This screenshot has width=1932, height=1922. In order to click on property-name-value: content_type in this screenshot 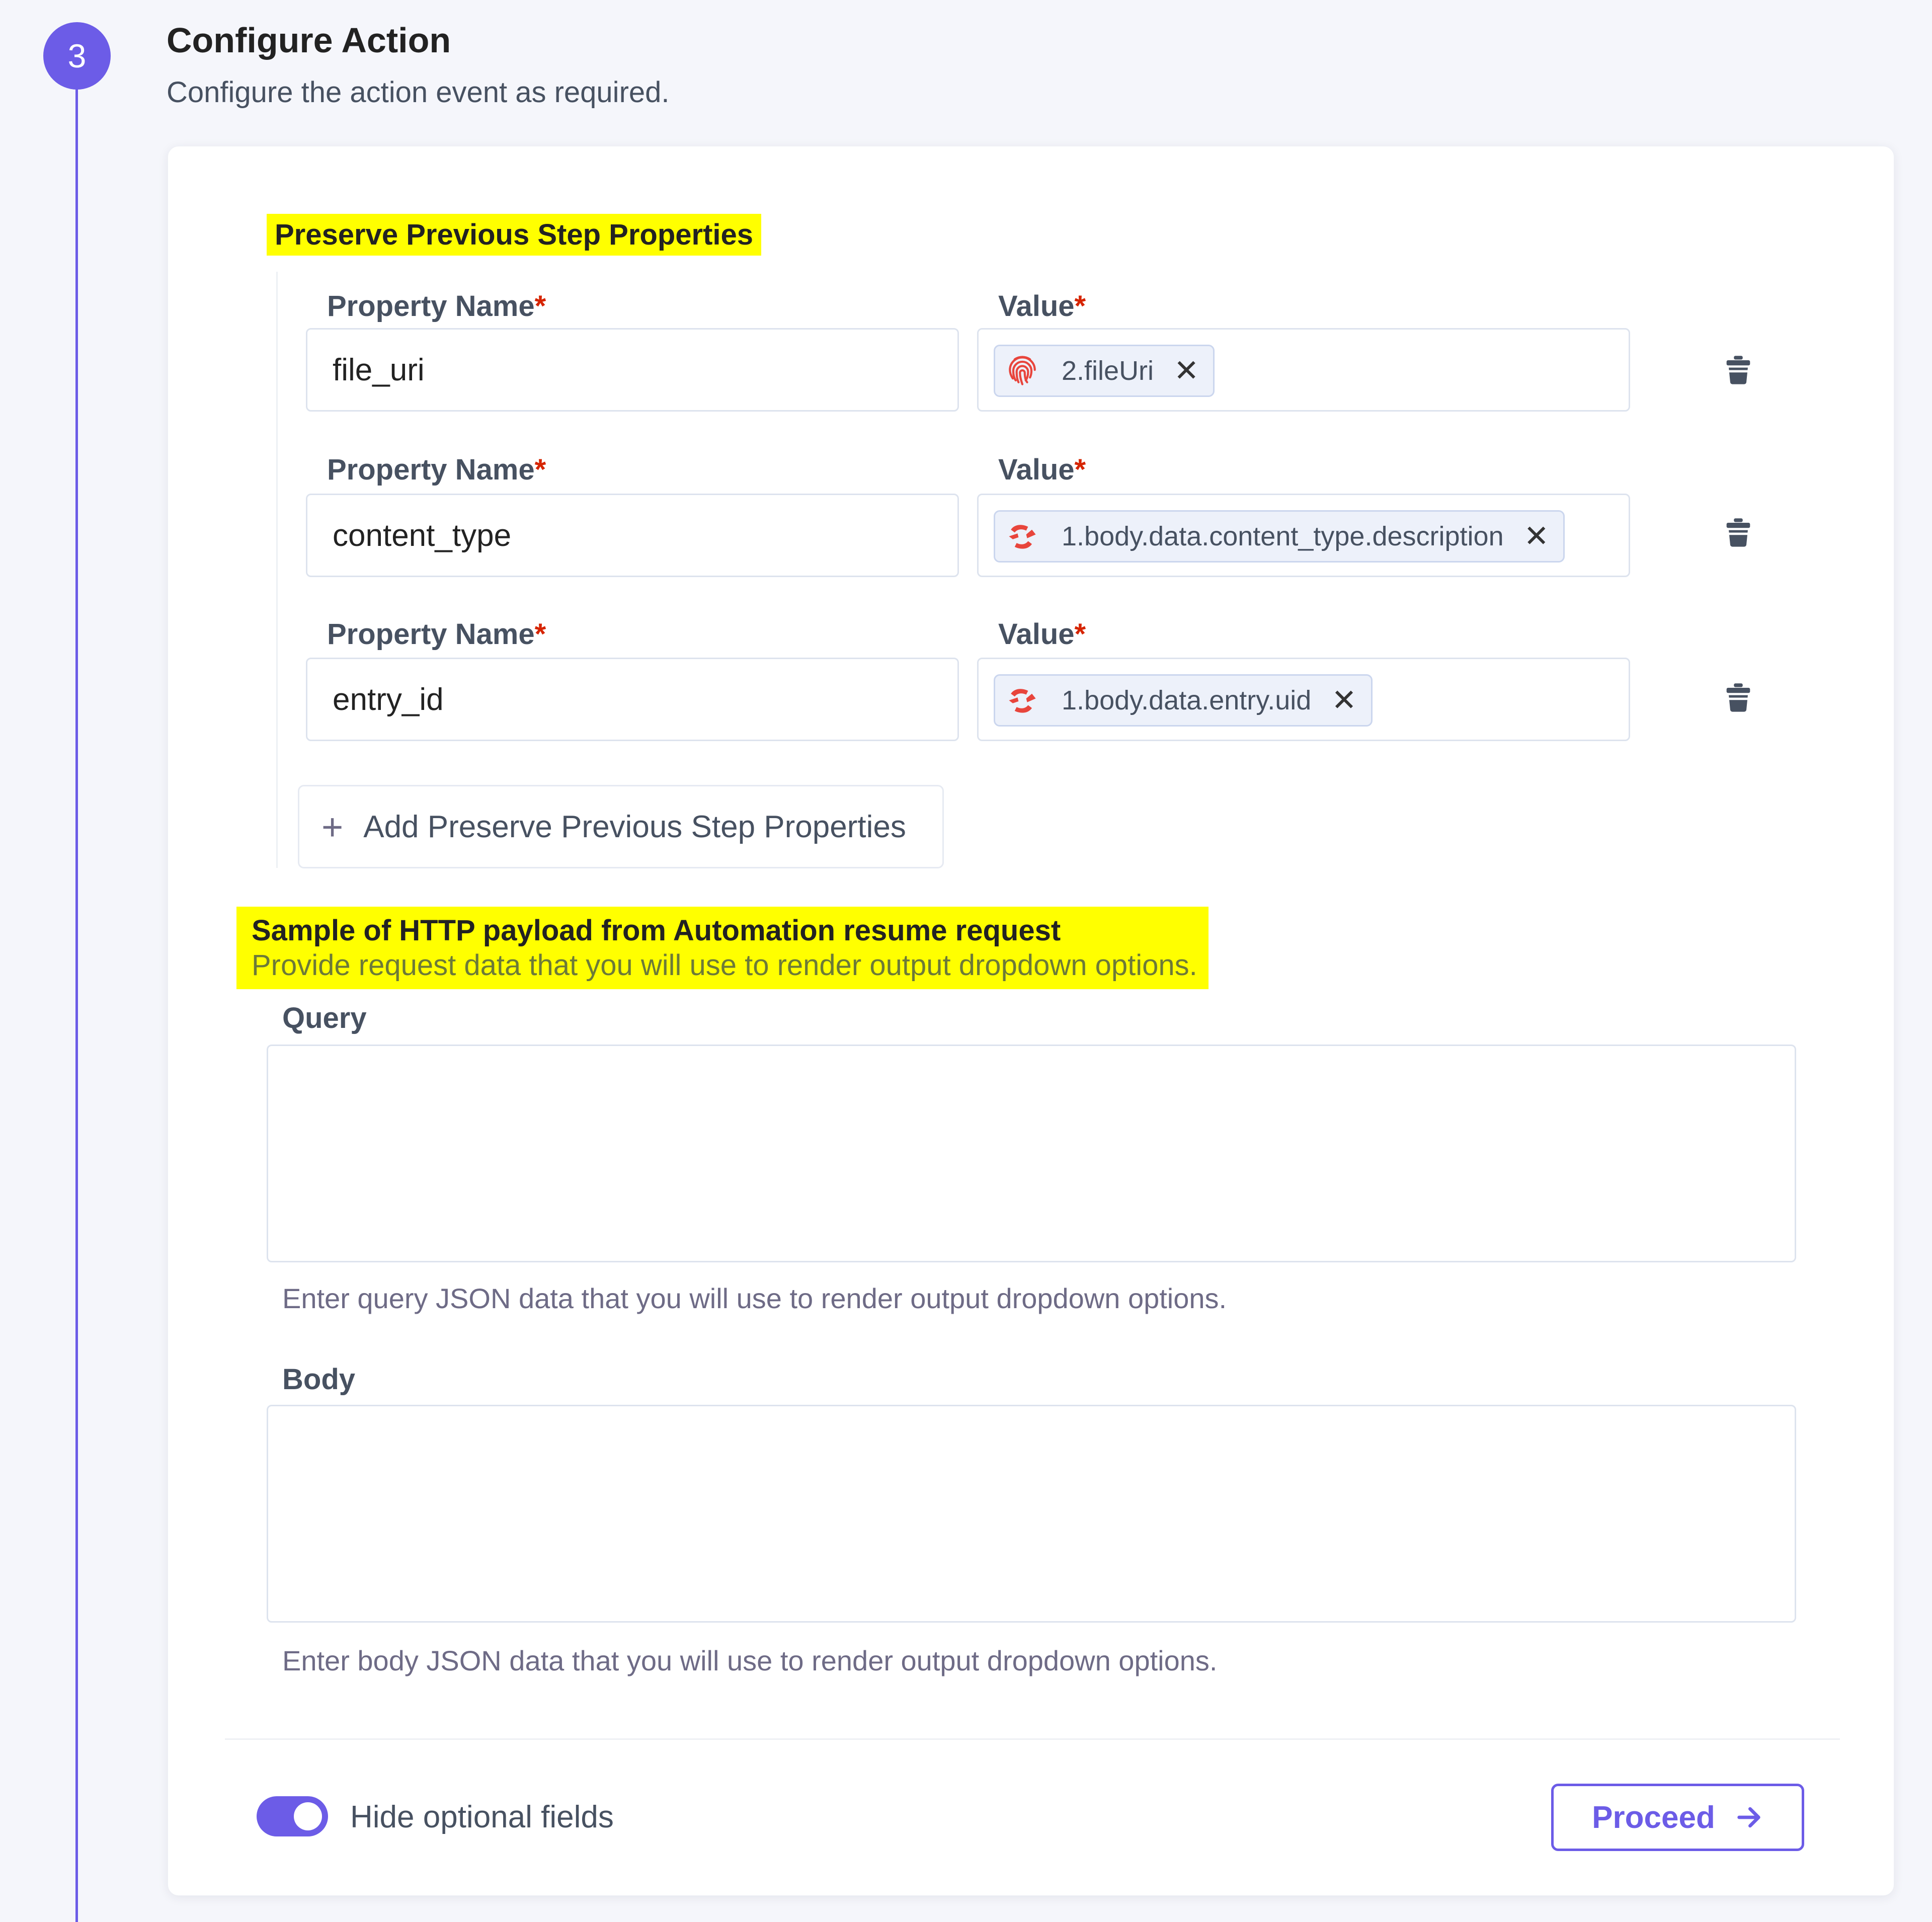, I will do `click(423, 535)`.